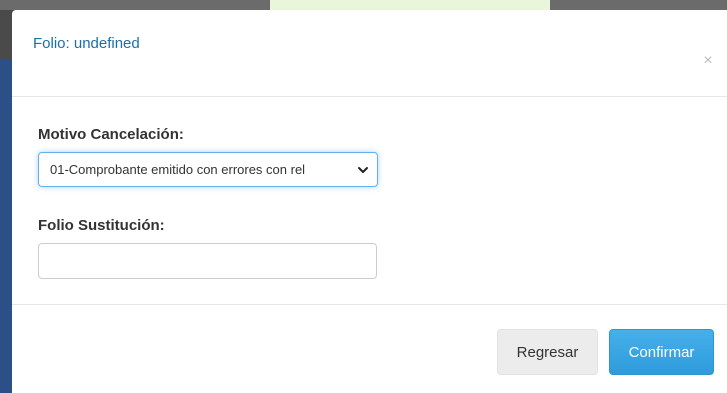 This screenshot has height=393, width=727. Describe the element at coordinates (410, 5) in the screenshot. I see `backdrop-highlight` at that location.